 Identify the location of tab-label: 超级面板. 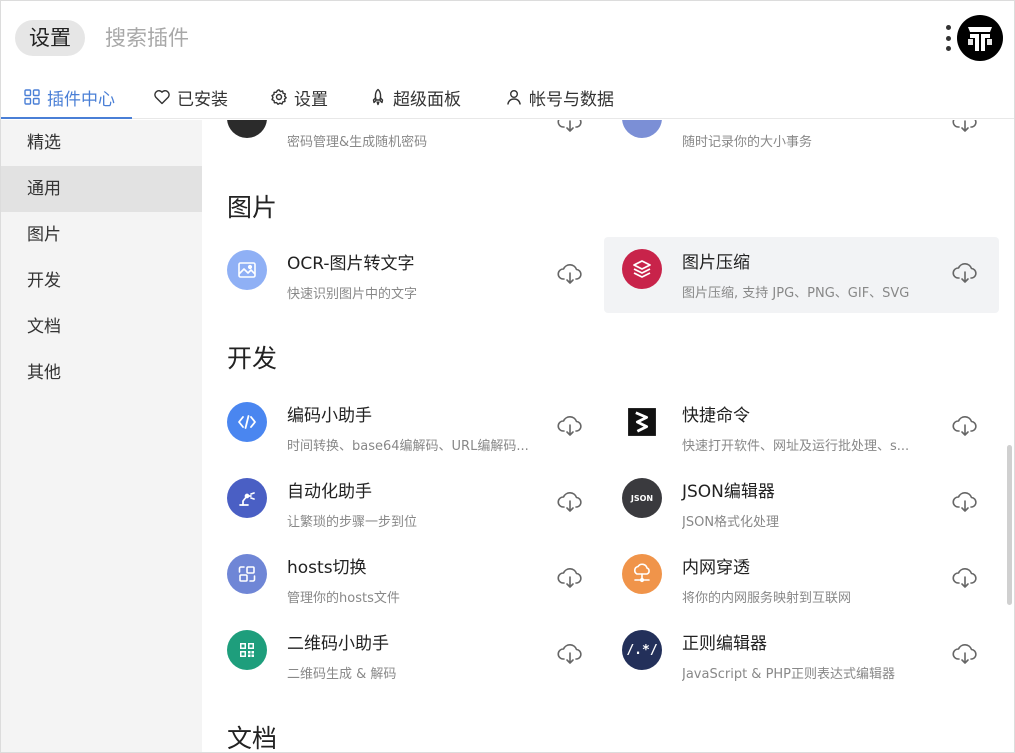
(427, 99).